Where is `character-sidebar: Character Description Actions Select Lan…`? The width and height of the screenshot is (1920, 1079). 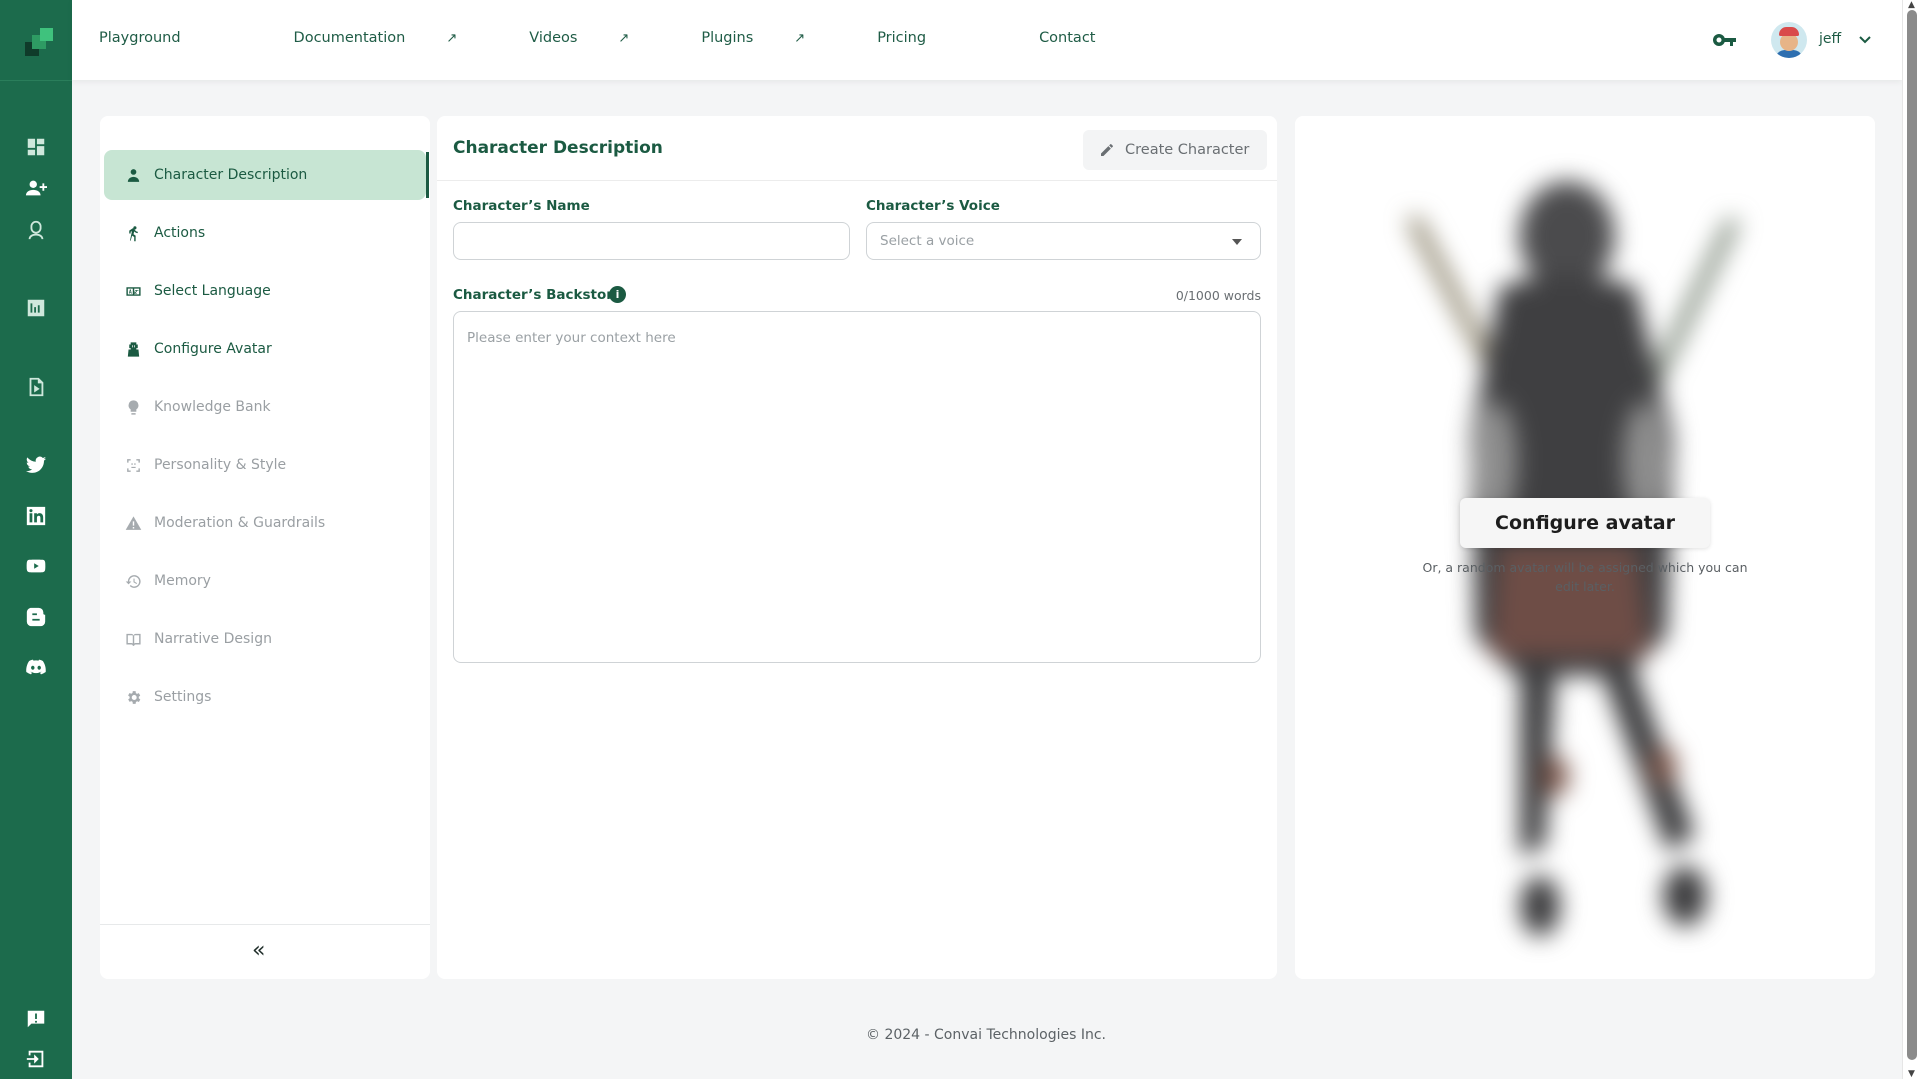 character-sidebar: Character Description Actions Select Lan… is located at coordinates (265, 547).